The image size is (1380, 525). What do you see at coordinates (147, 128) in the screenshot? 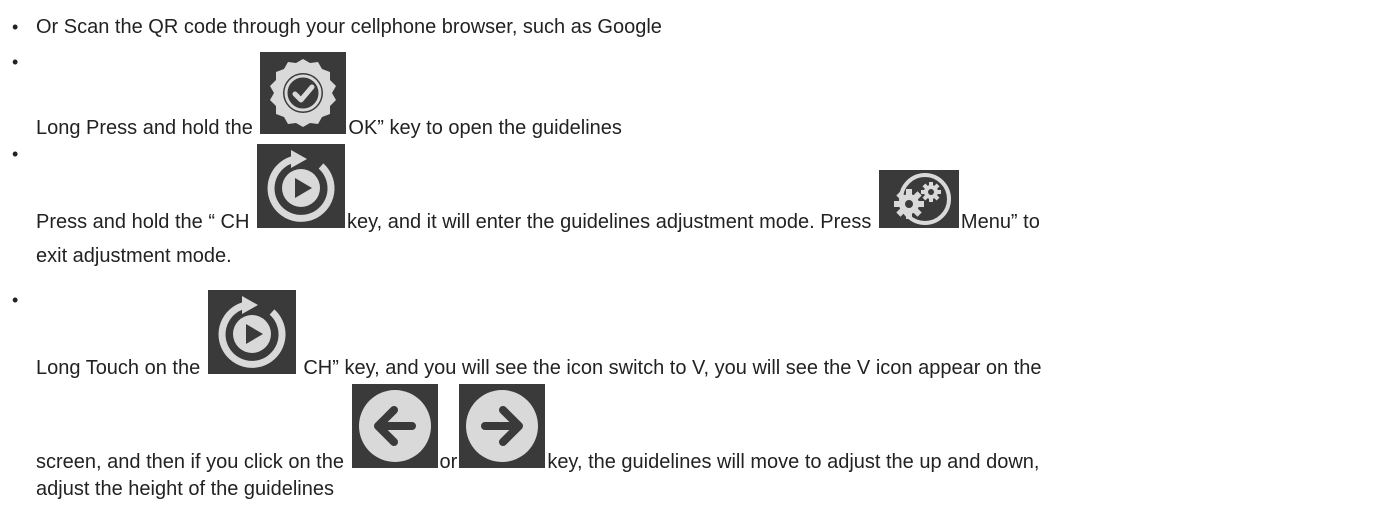
I see `item-text: Long Press and hold the` at bounding box center [147, 128].